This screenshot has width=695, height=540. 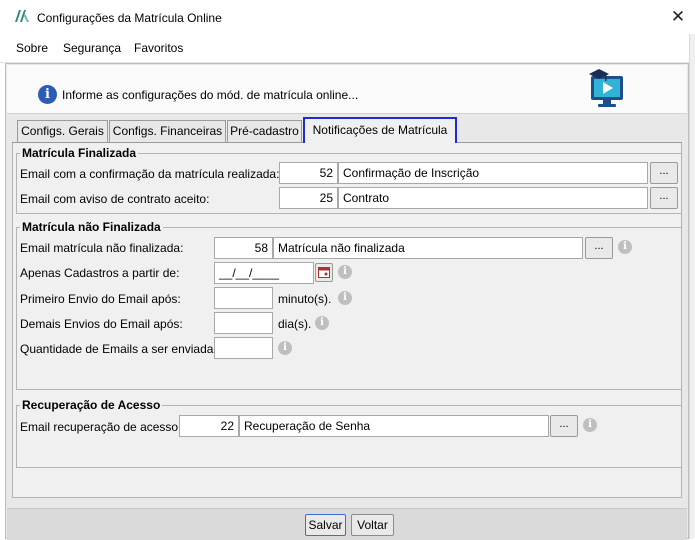 I want to click on unit-dias: dia(s)., so click(x=295, y=324).